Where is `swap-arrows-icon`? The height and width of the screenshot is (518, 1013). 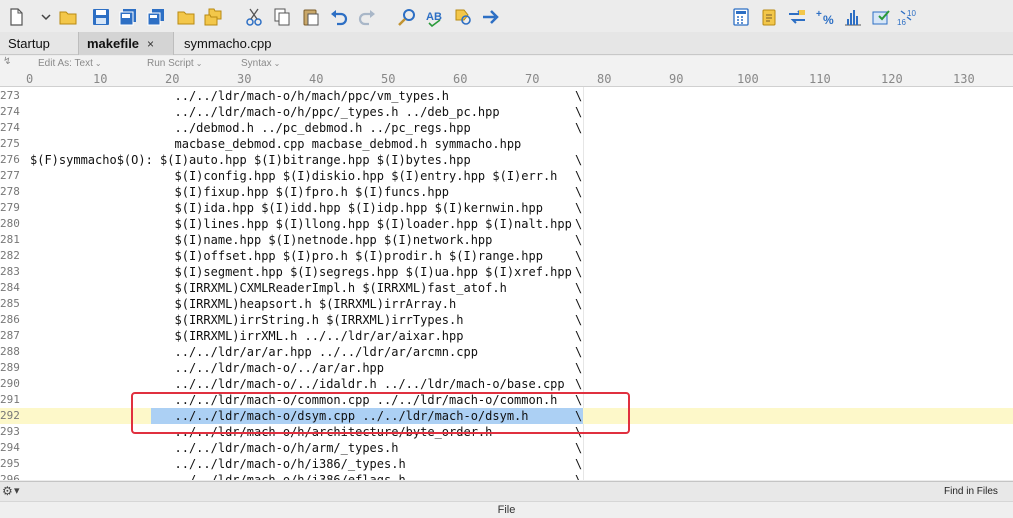 swap-arrows-icon is located at coordinates (797, 17).